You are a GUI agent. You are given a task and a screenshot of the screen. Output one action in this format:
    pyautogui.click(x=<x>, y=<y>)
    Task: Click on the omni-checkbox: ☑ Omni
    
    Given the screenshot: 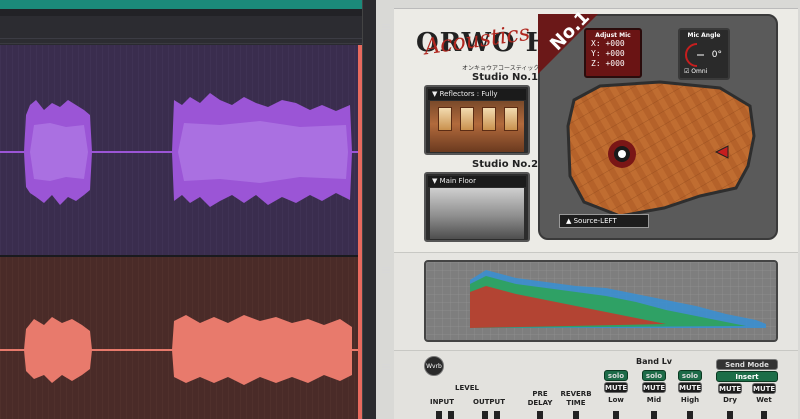 What is the action you would take?
    pyautogui.click(x=695, y=71)
    